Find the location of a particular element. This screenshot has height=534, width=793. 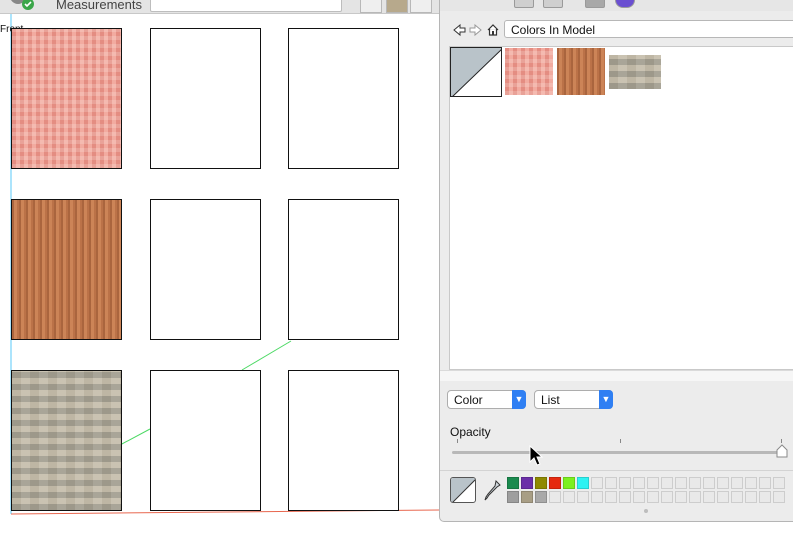

face-pink is located at coordinates (66, 98).